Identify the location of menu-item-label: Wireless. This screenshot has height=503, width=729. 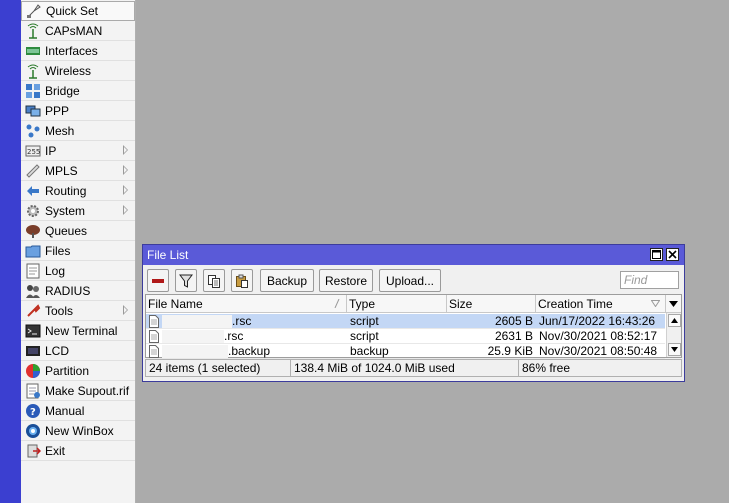
(68, 70).